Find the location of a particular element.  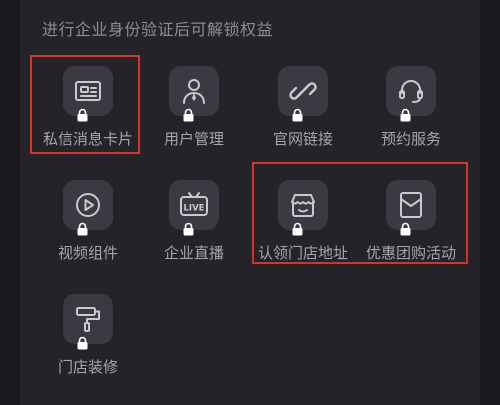

feature-enterprise-live: LIVE 企业直播 is located at coordinates (194, 230).